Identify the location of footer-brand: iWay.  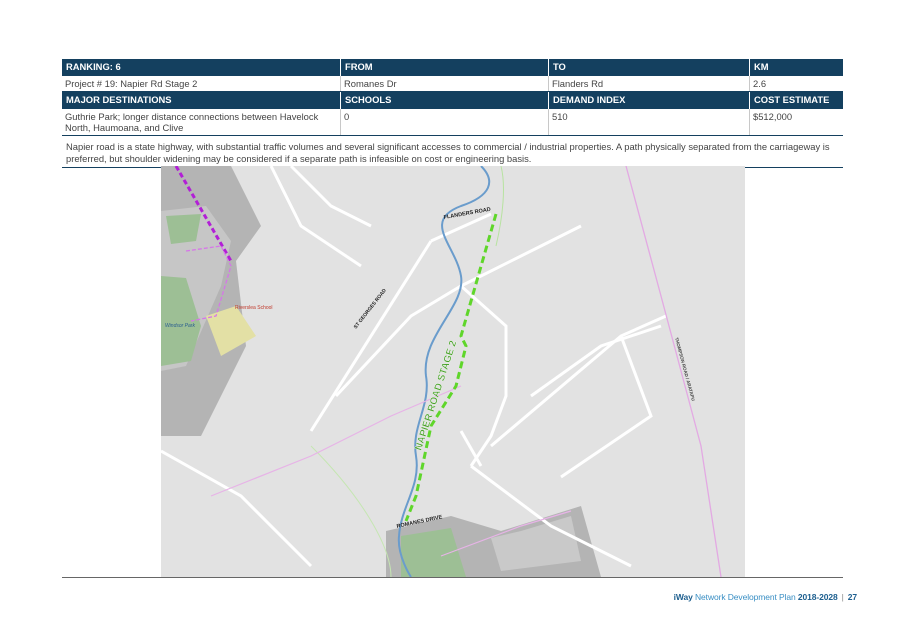
(683, 597).